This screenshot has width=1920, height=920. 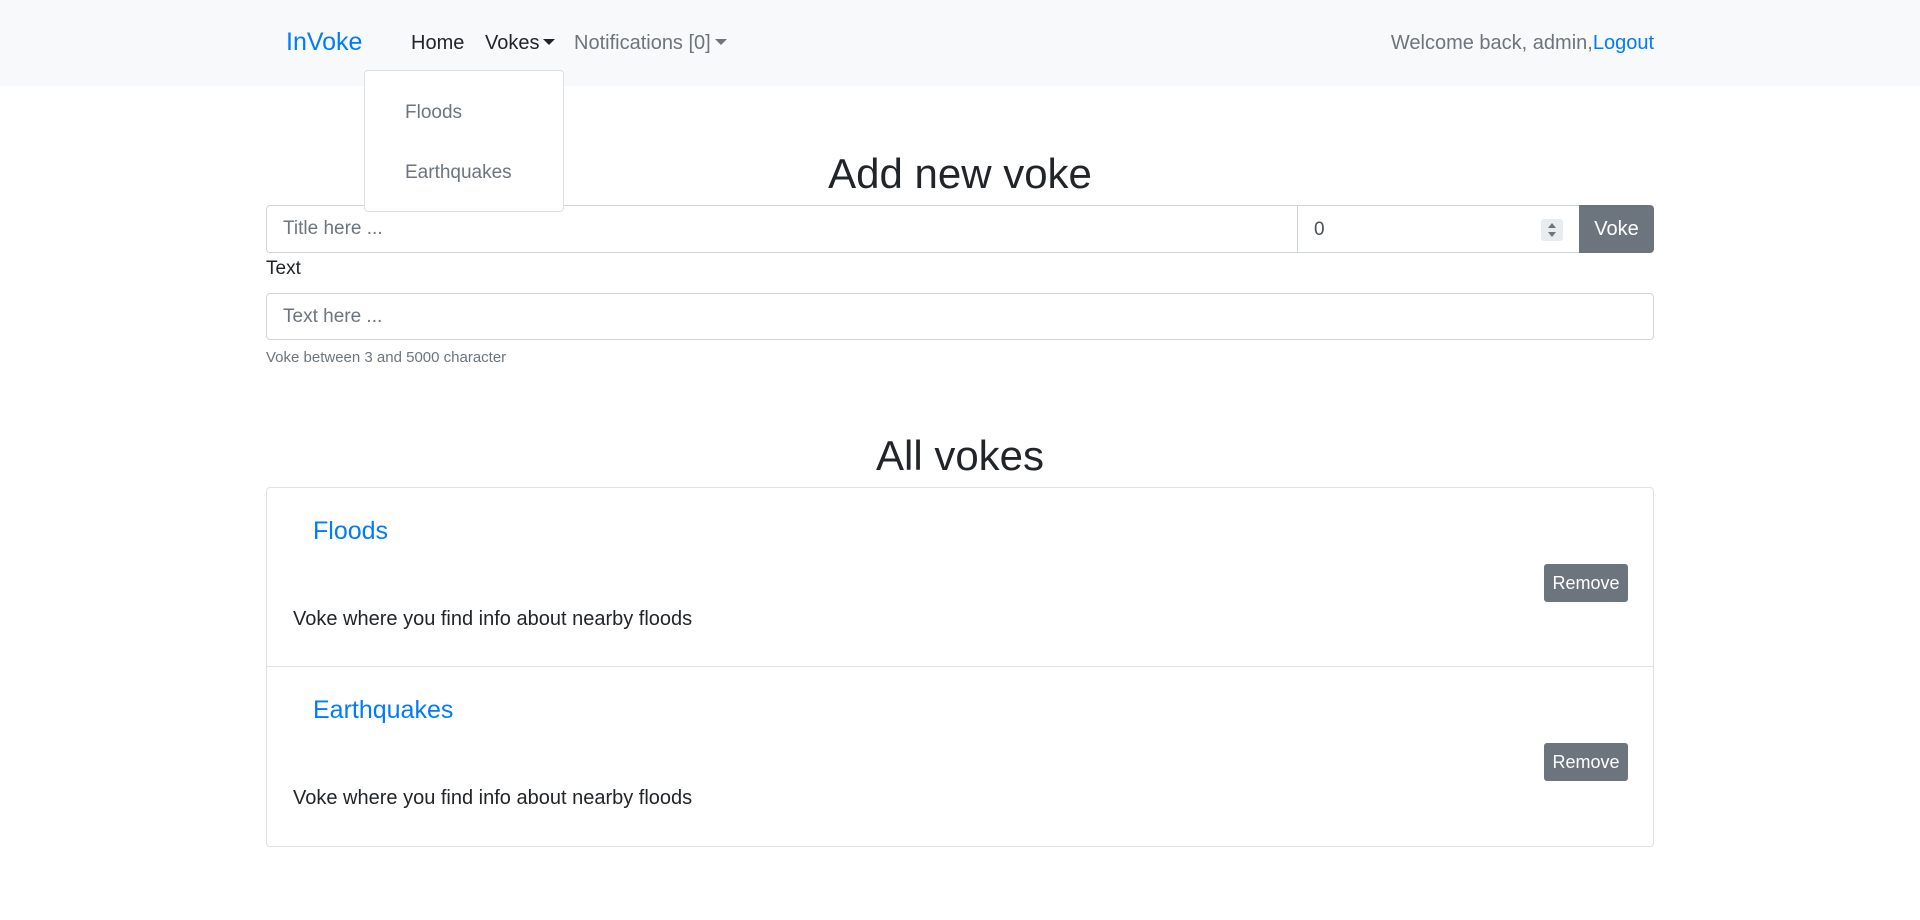 I want to click on dropdown-item-floods: Floods, so click(x=433, y=113).